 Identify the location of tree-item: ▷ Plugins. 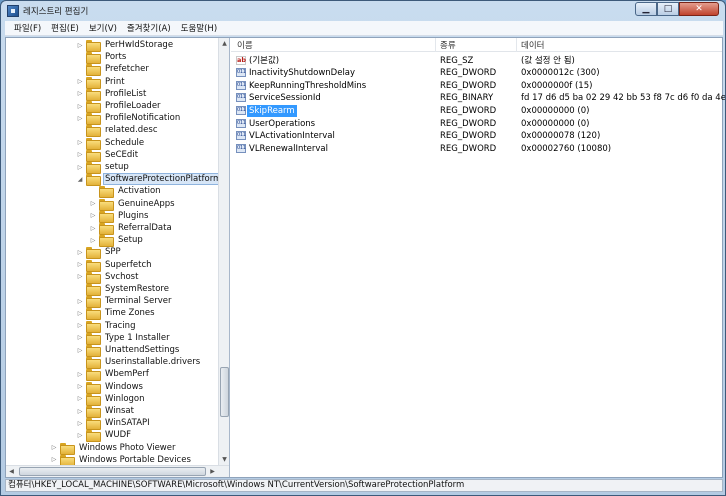
(119, 216).